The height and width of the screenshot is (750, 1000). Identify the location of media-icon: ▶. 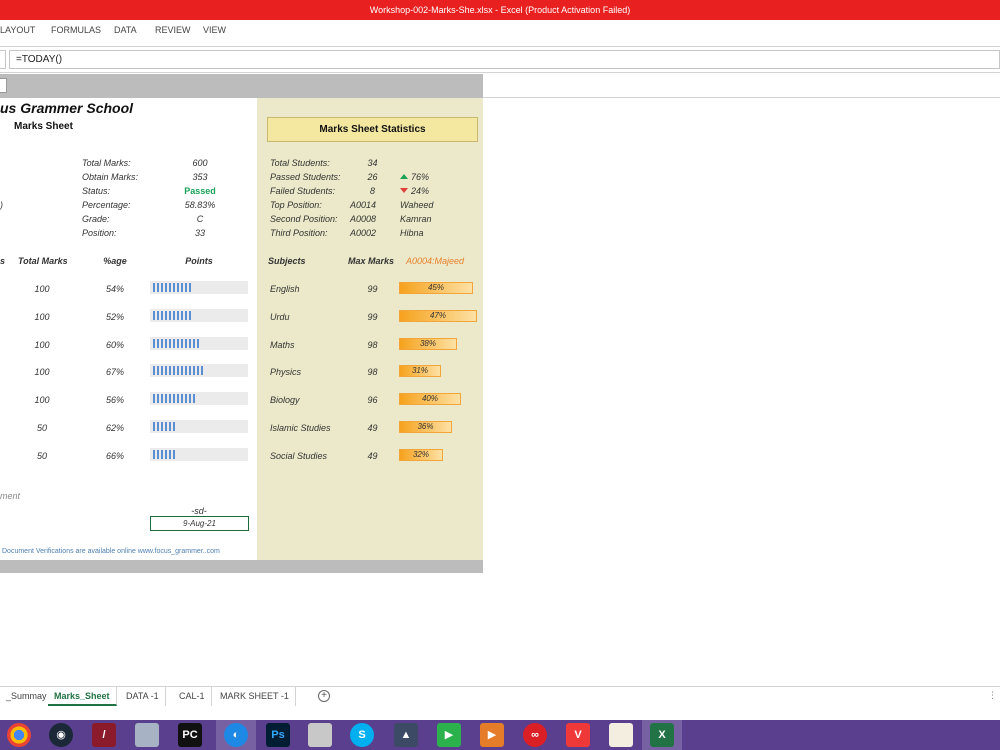
(449, 735).